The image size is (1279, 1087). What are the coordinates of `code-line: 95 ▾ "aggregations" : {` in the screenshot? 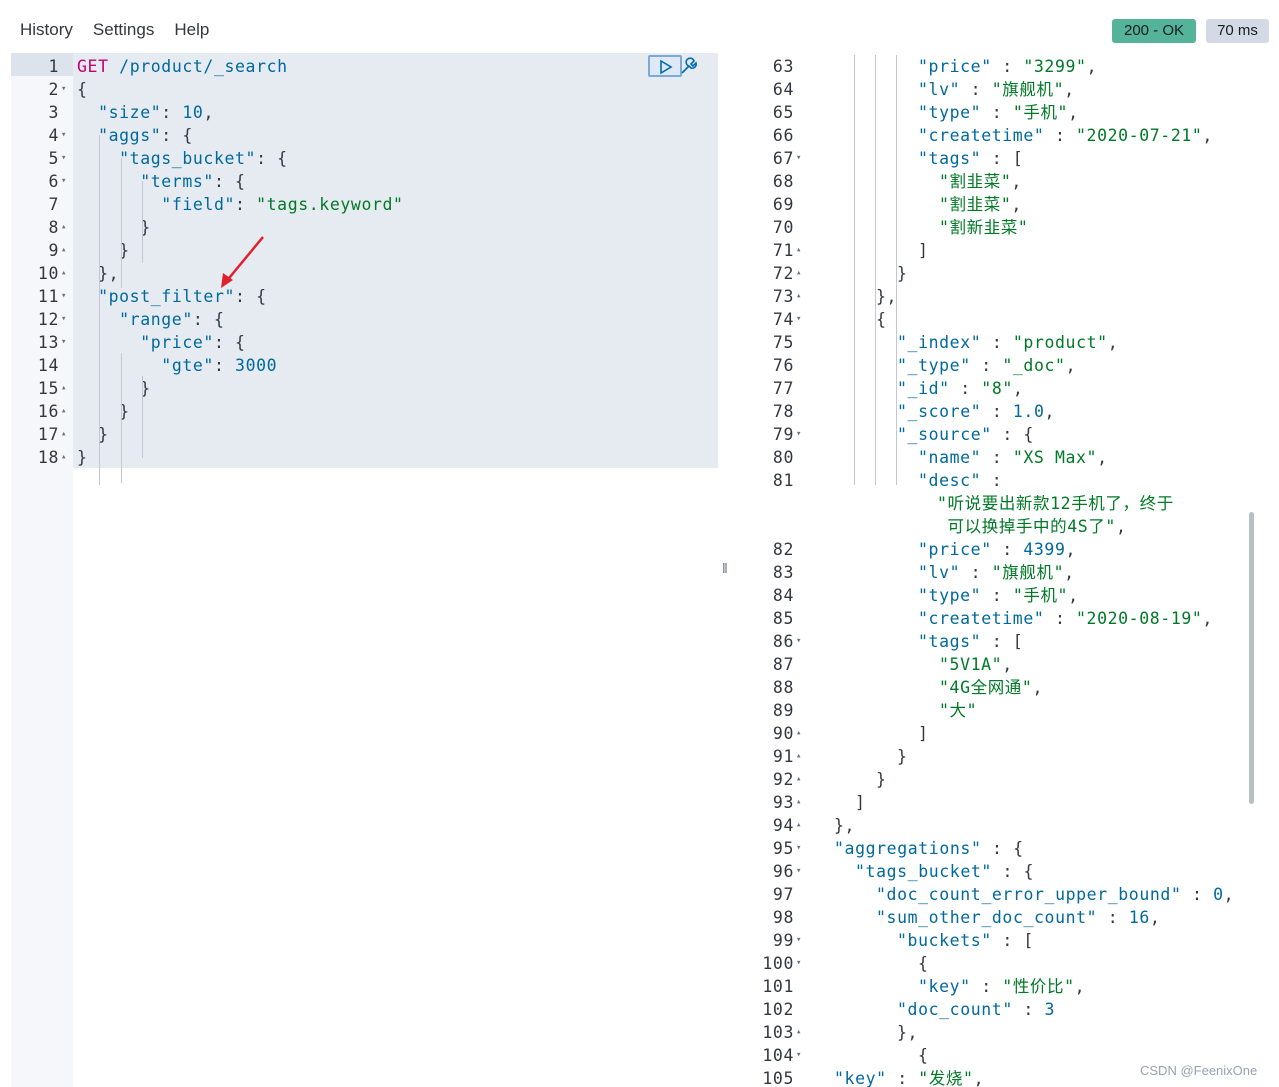 It's located at (1007, 848).